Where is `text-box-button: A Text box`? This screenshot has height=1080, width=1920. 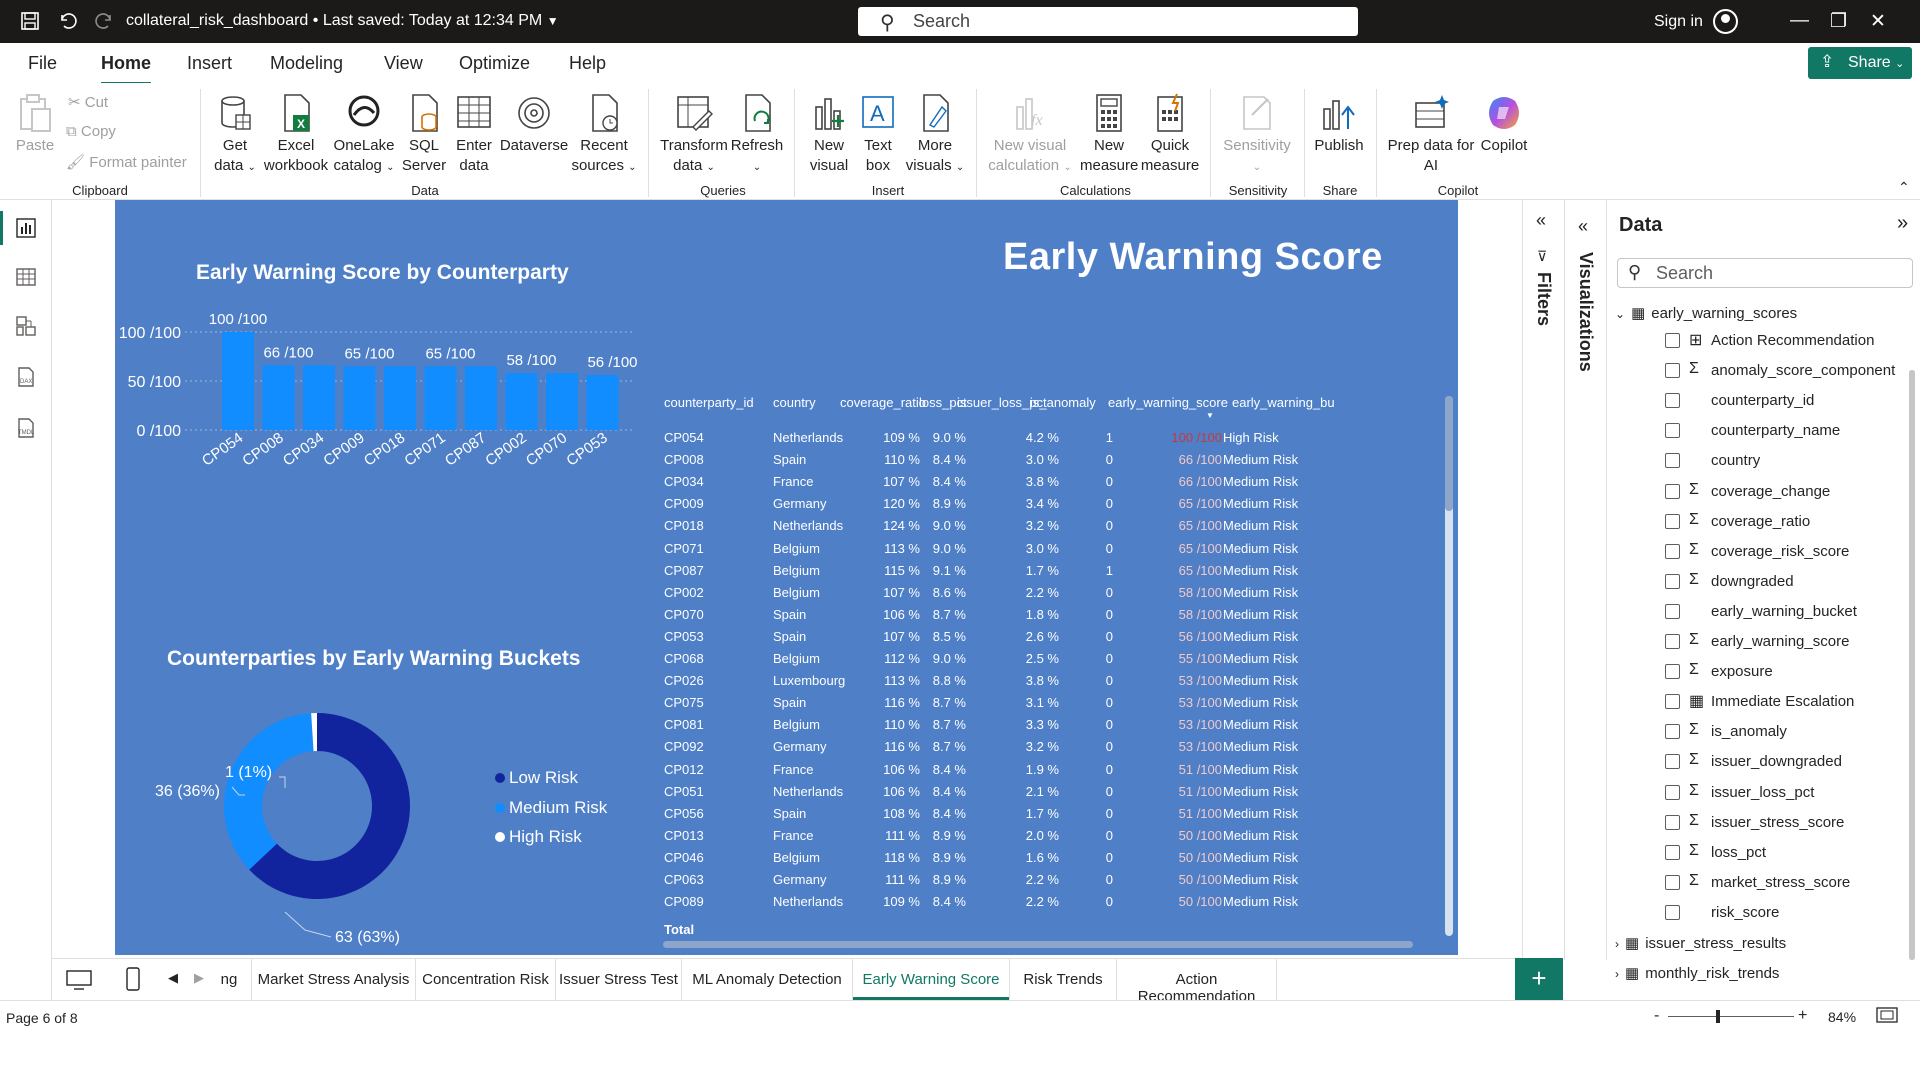 text-box-button: A Text box is located at coordinates (878, 134).